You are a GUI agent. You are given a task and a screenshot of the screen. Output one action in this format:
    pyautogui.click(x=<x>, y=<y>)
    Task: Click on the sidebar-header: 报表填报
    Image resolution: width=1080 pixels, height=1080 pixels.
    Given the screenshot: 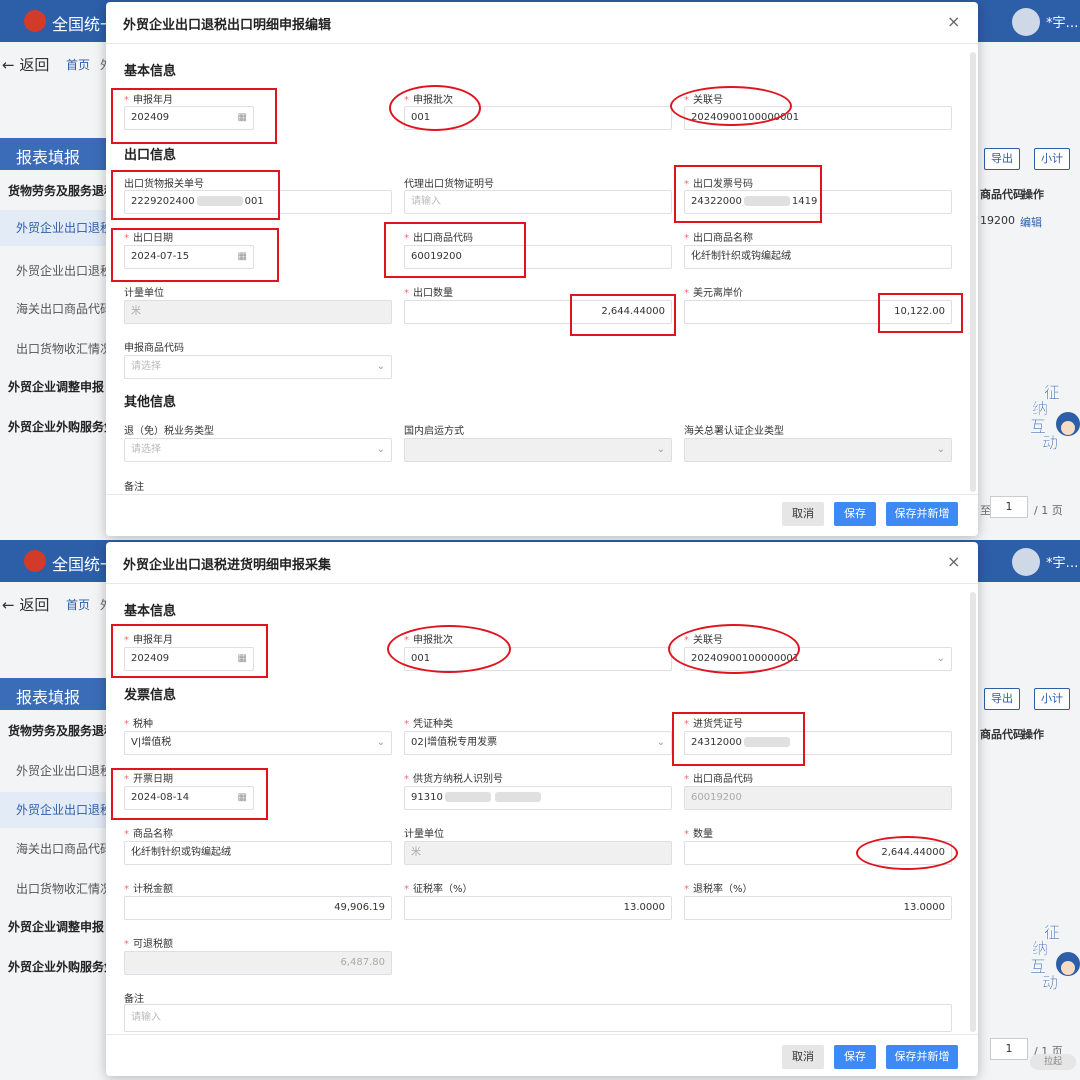 What is the action you would take?
    pyautogui.click(x=54, y=154)
    